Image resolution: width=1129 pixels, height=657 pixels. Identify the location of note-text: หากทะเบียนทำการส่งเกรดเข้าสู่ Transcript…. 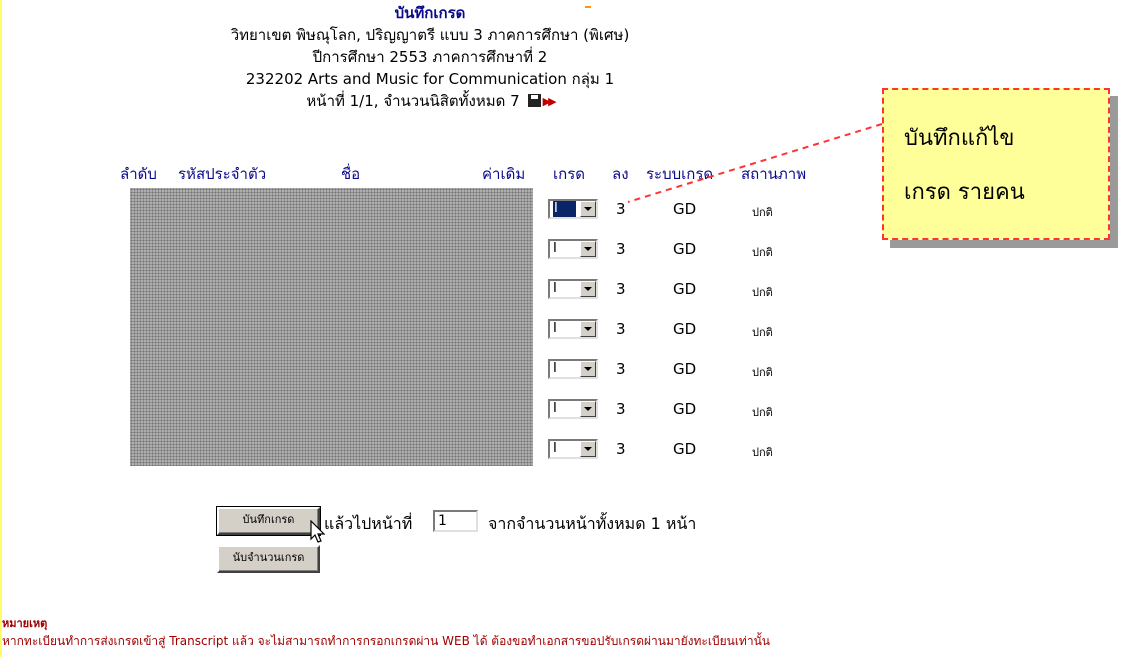
(386, 641).